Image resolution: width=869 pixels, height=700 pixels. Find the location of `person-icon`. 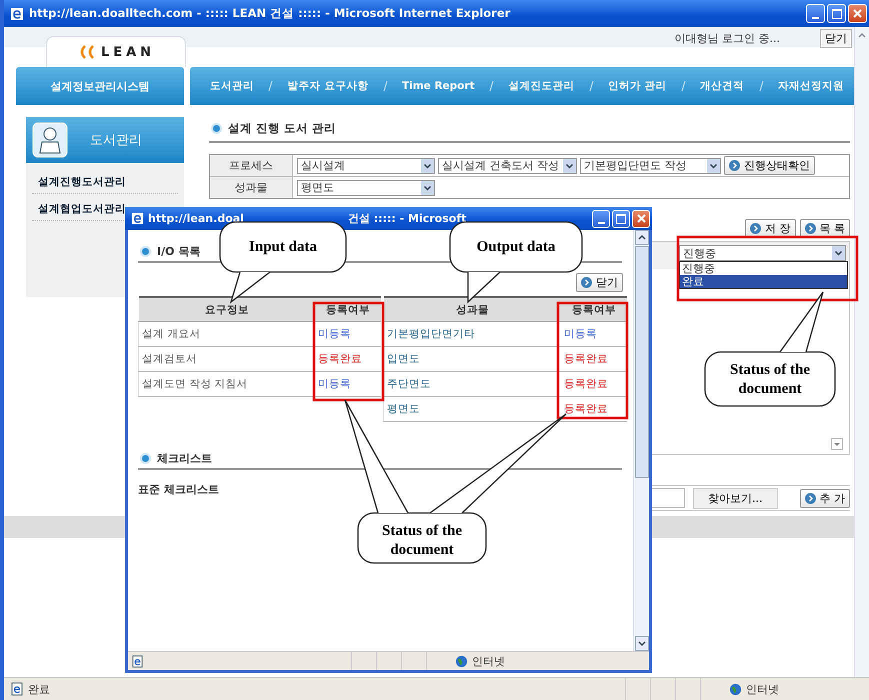

person-icon is located at coordinates (50, 140).